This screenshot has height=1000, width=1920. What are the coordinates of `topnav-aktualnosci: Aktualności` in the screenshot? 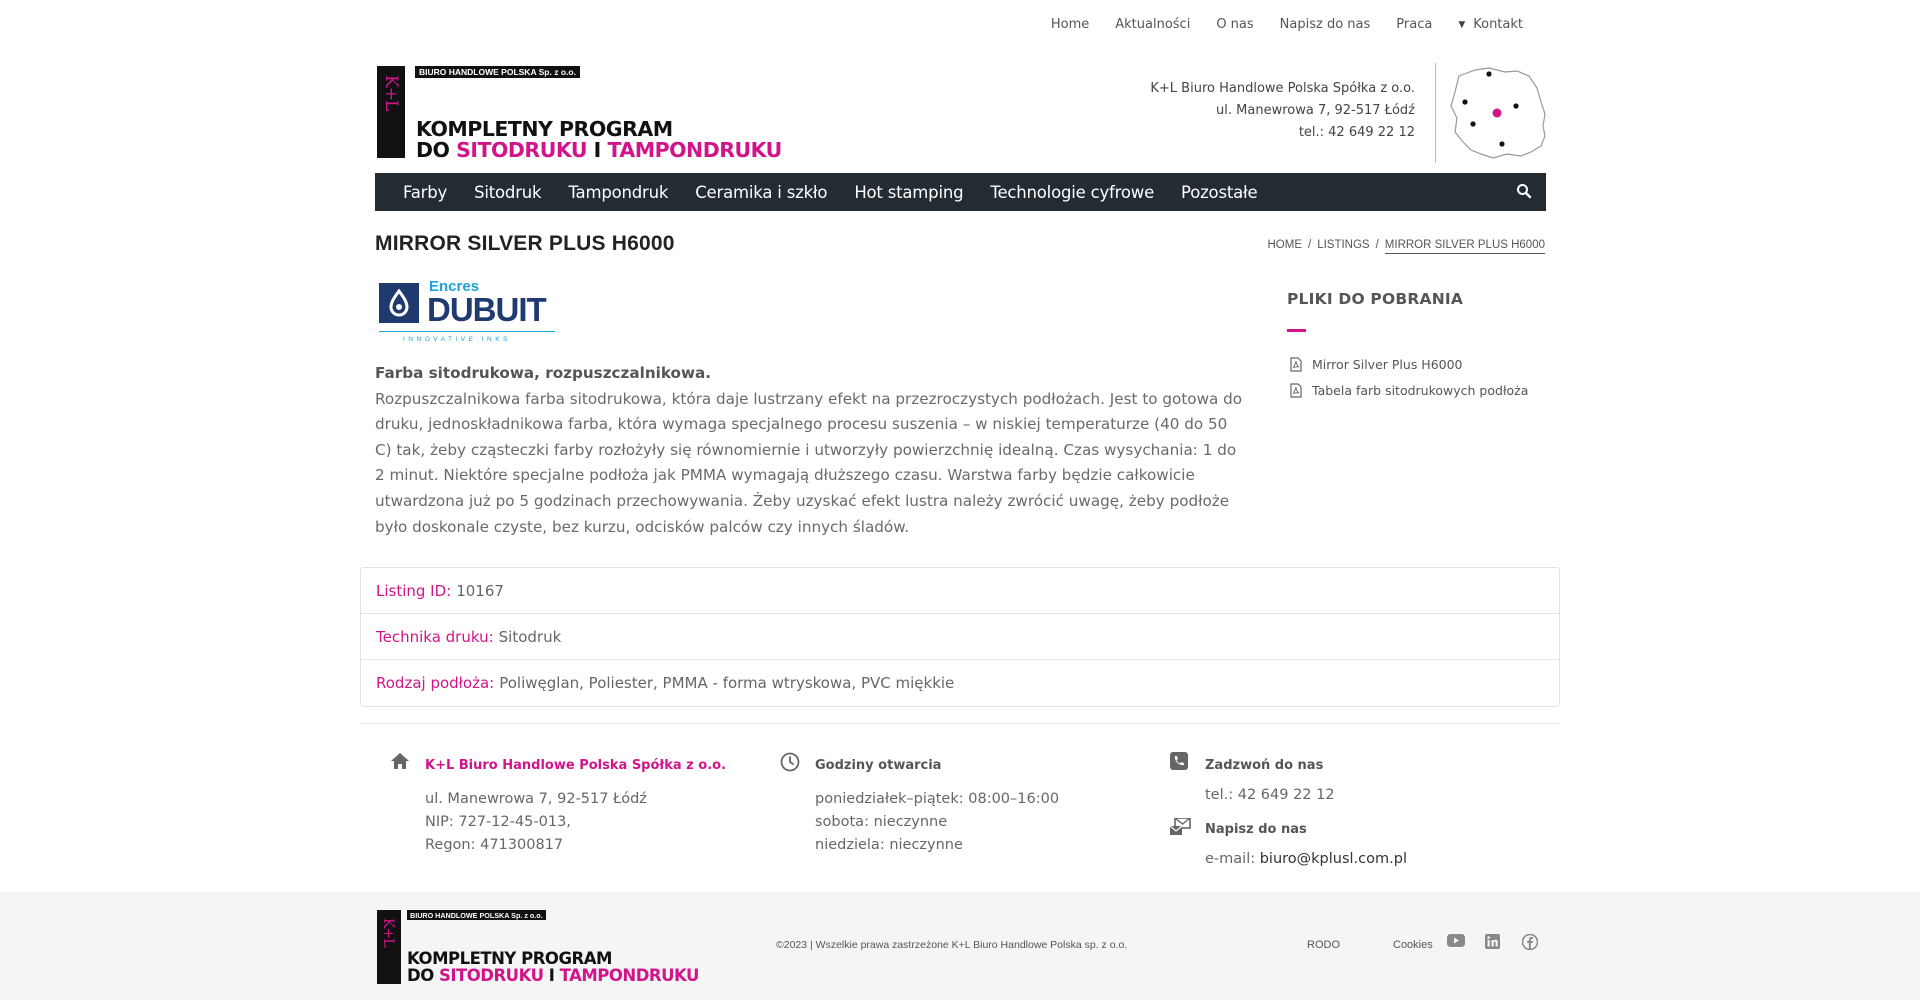 It's located at (1152, 24).